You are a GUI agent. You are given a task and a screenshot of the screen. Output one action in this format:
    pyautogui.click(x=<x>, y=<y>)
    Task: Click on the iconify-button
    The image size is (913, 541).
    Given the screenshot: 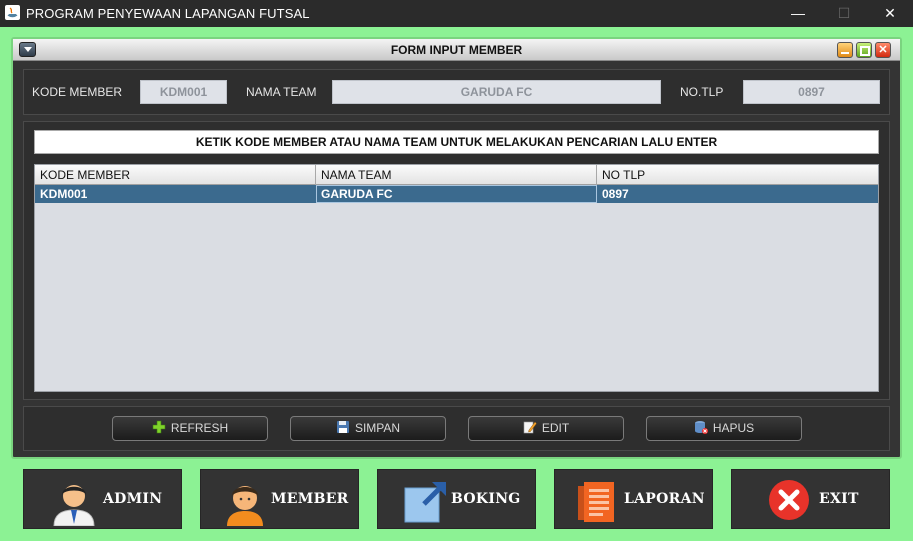 What is the action you would take?
    pyautogui.click(x=845, y=50)
    